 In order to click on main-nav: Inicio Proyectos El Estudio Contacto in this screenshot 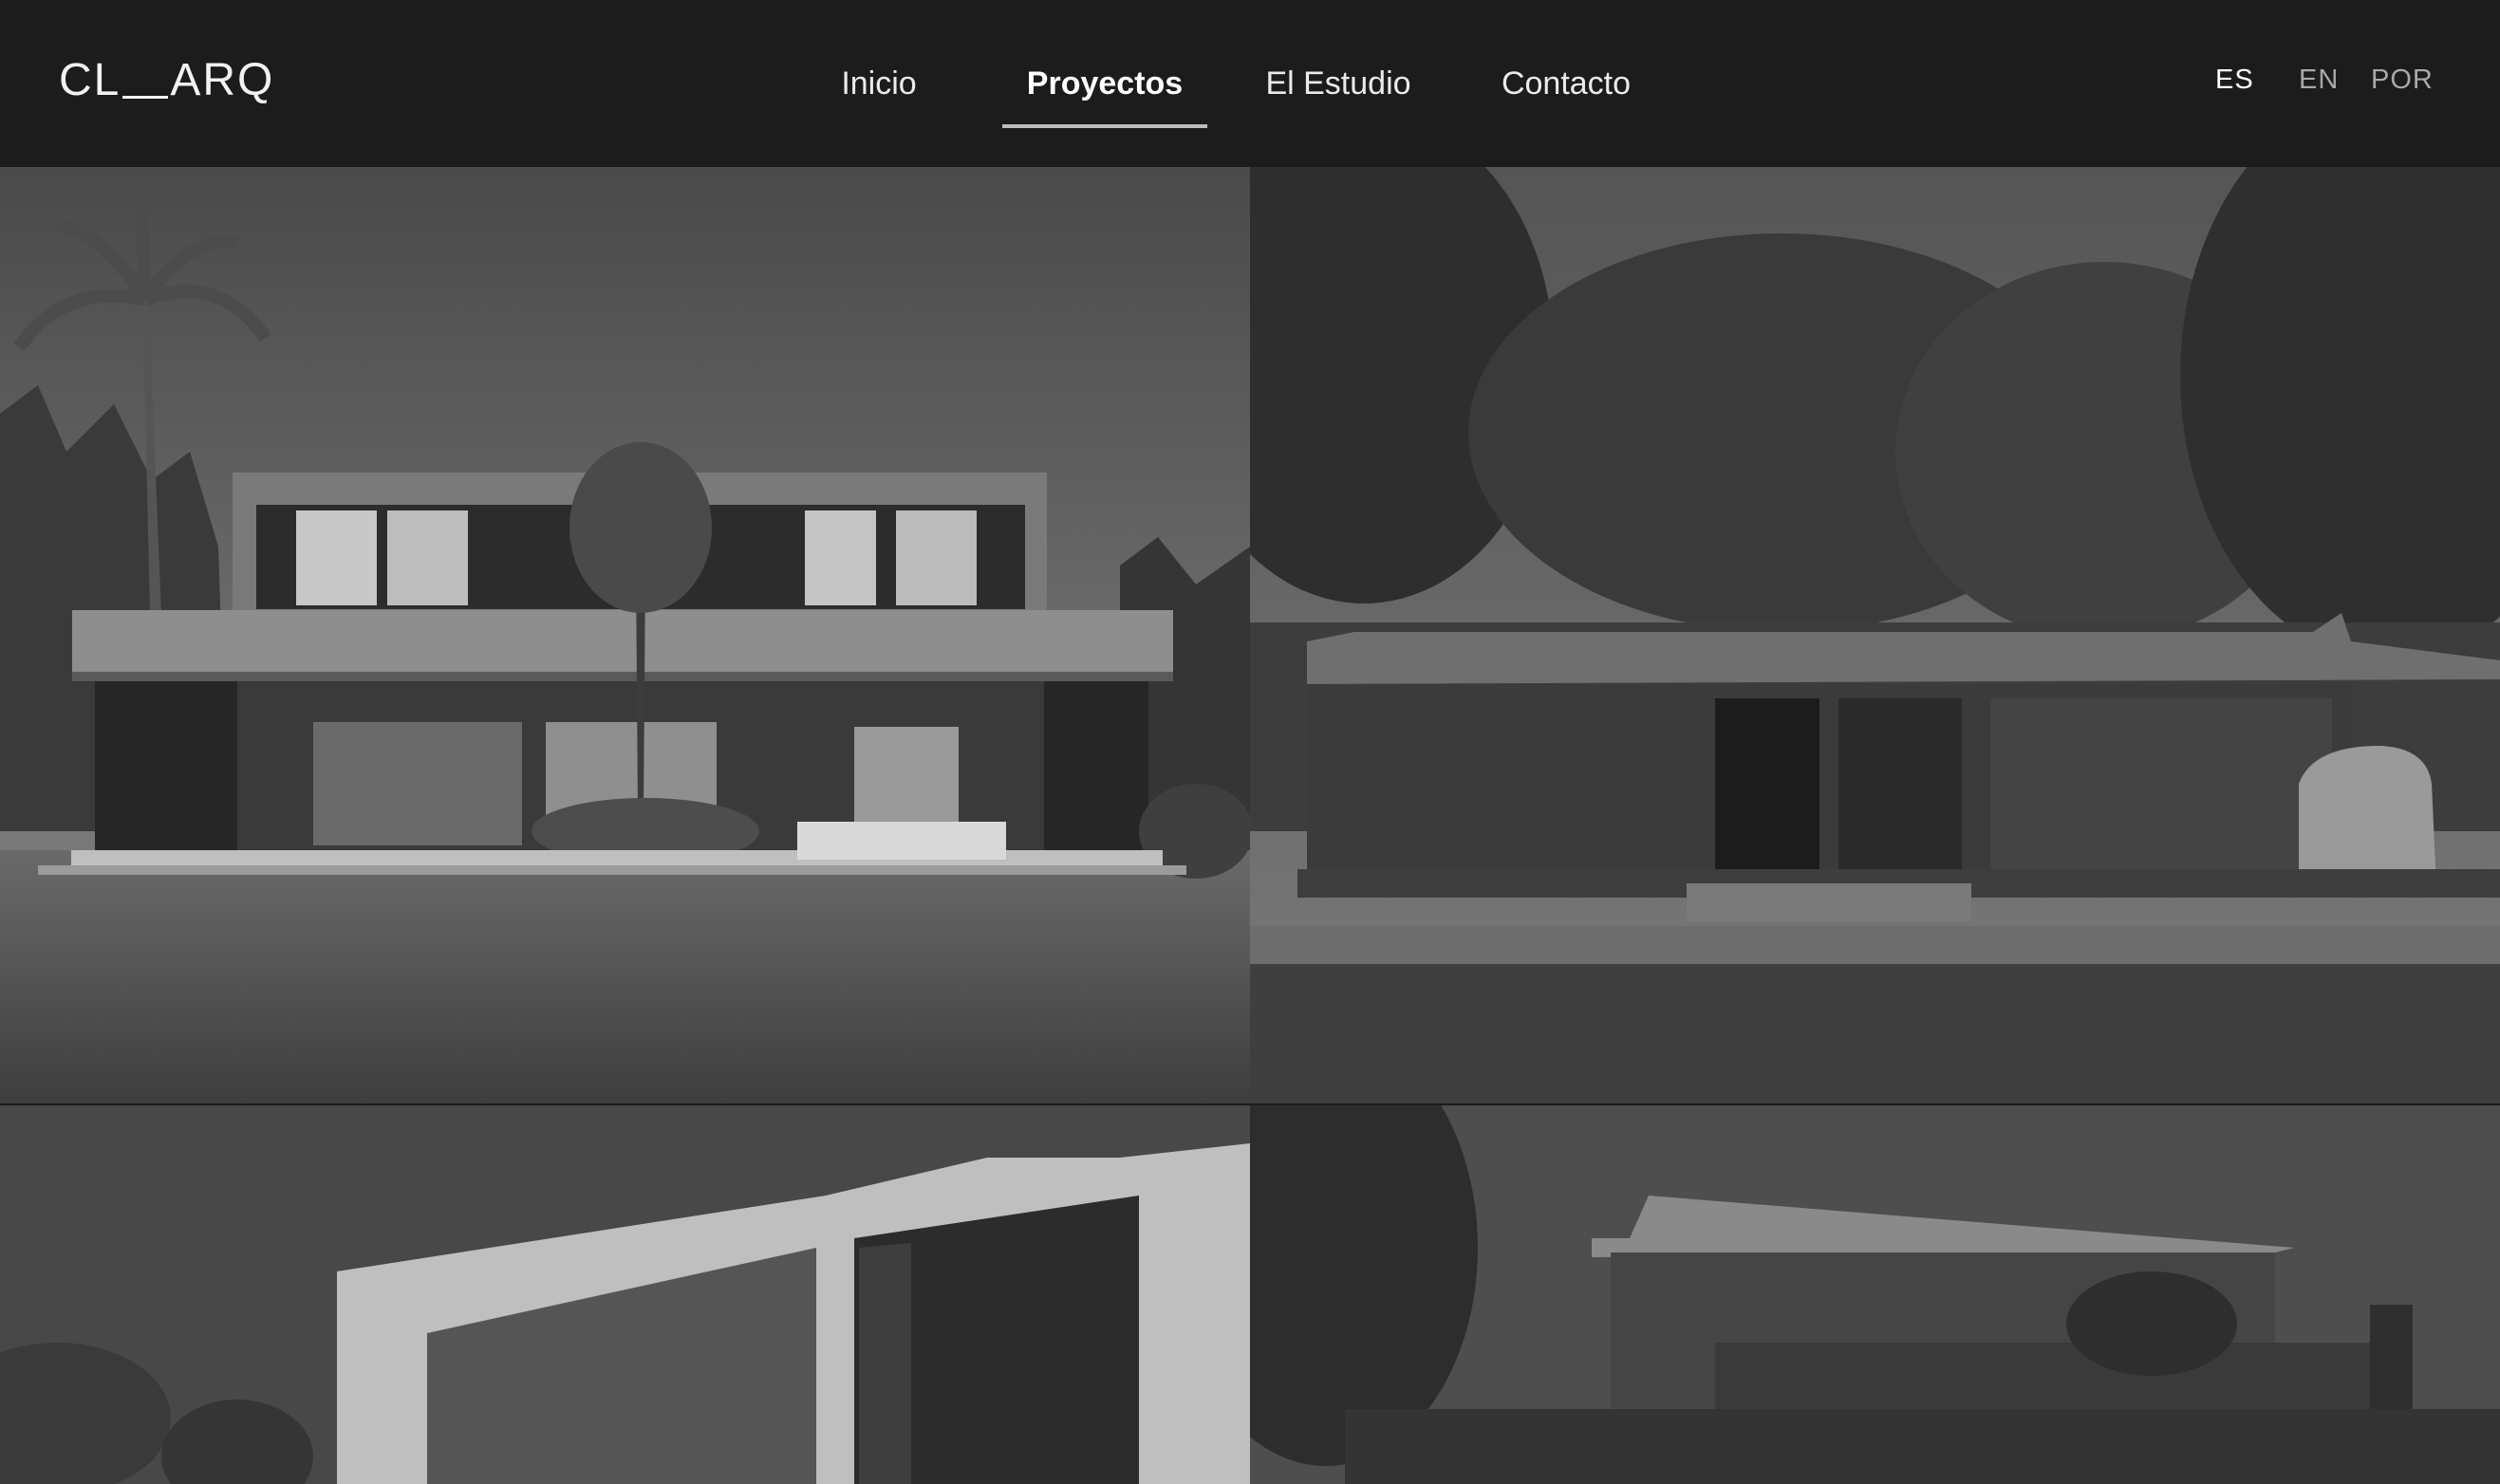, I will do `click(1250, 97)`.